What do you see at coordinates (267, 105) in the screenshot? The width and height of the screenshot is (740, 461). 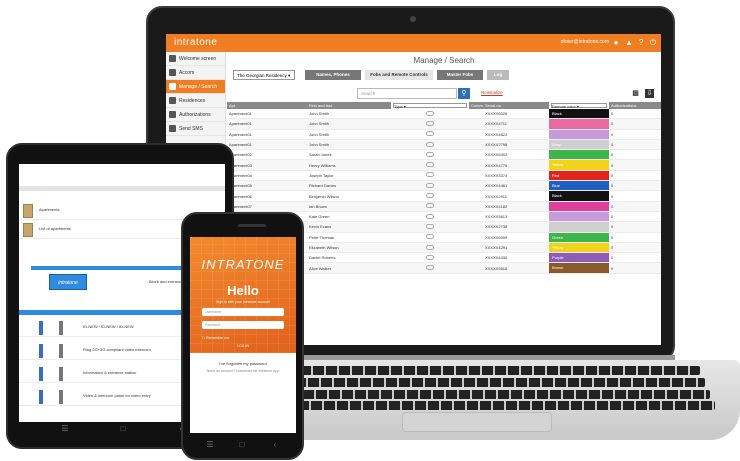 I see `column-header: Apt.` at bounding box center [267, 105].